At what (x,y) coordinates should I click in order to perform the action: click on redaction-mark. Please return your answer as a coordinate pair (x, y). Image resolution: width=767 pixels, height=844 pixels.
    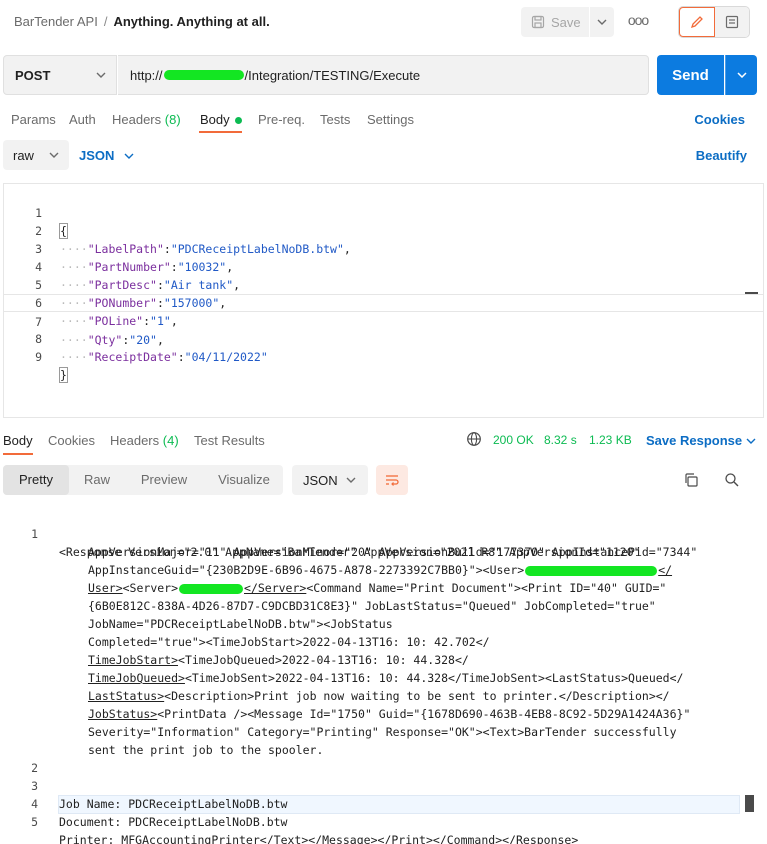
    Looking at the image, I should click on (203, 75).